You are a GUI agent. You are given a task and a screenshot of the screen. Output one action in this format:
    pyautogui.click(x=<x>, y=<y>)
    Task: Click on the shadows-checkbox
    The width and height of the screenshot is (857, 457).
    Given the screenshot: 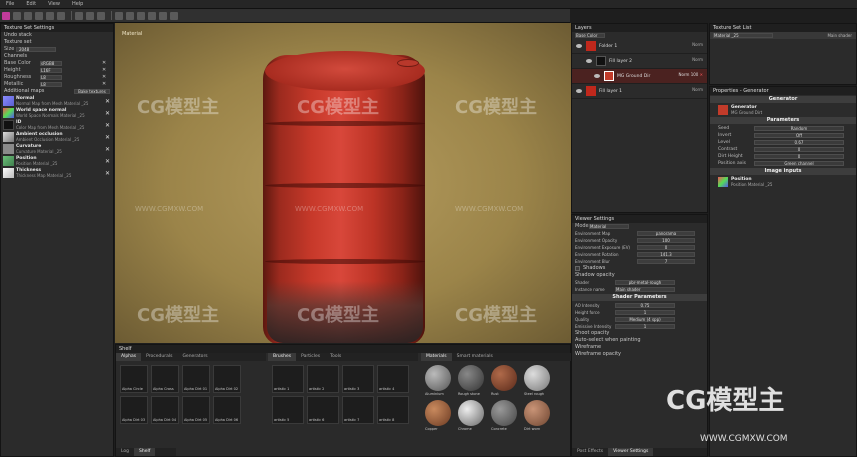 What is the action you would take?
    pyautogui.click(x=577, y=268)
    